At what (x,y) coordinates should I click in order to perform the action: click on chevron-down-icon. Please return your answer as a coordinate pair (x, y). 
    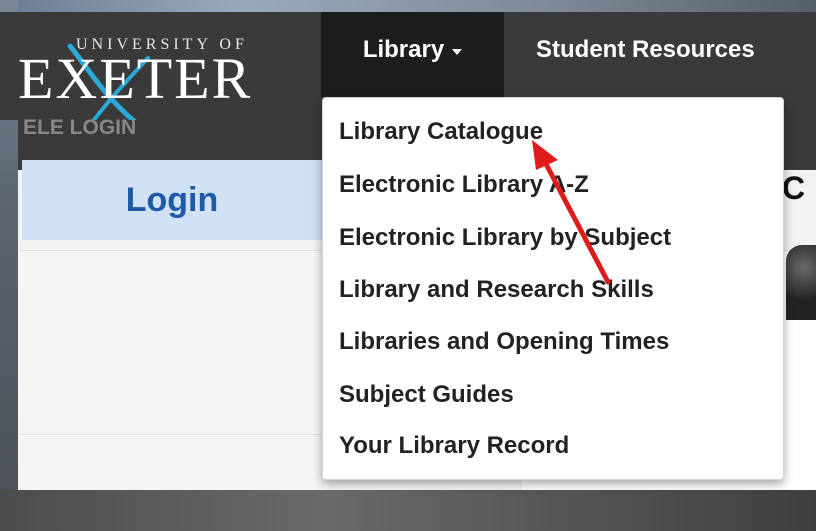
    Looking at the image, I should click on (457, 51).